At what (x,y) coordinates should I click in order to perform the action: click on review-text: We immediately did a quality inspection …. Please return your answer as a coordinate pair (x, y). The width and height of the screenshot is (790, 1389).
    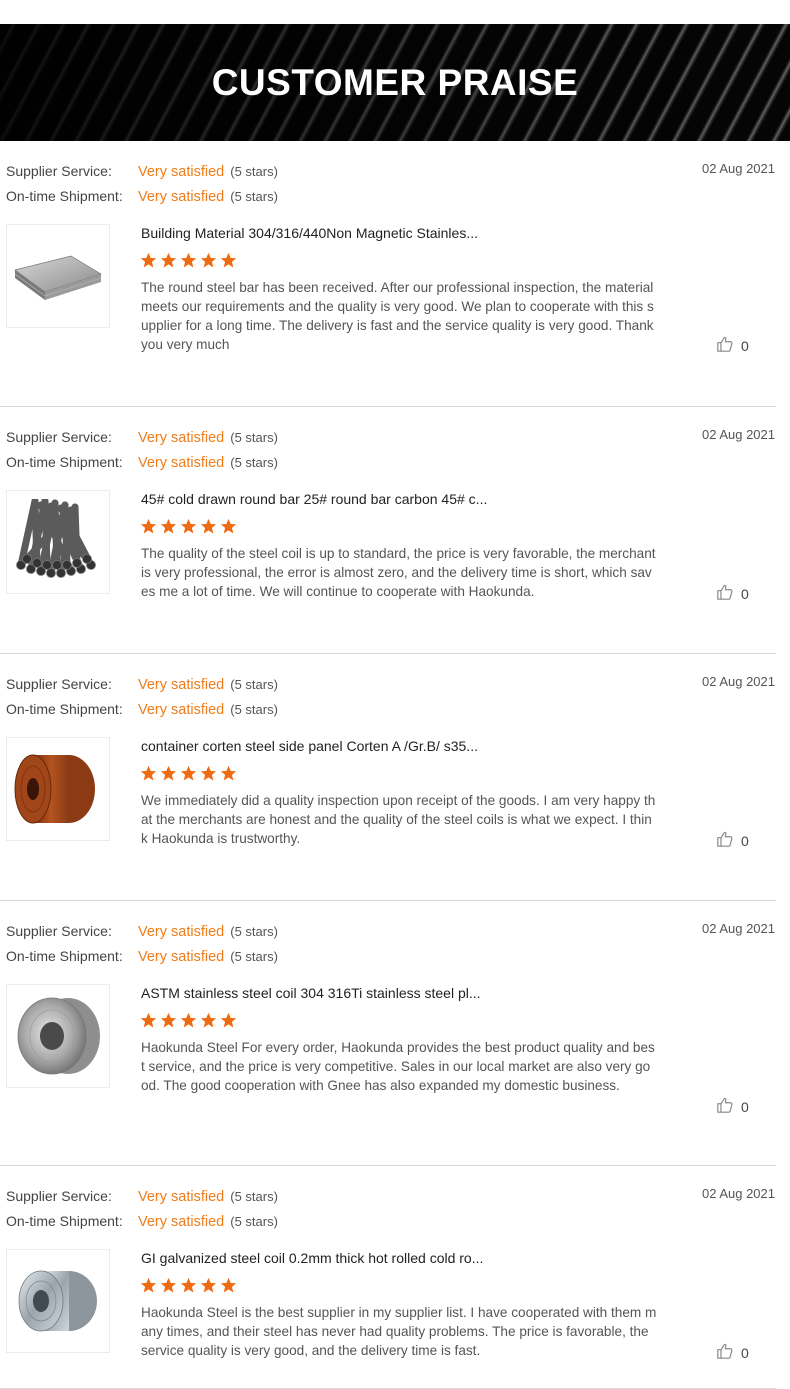
    Looking at the image, I should click on (398, 819).